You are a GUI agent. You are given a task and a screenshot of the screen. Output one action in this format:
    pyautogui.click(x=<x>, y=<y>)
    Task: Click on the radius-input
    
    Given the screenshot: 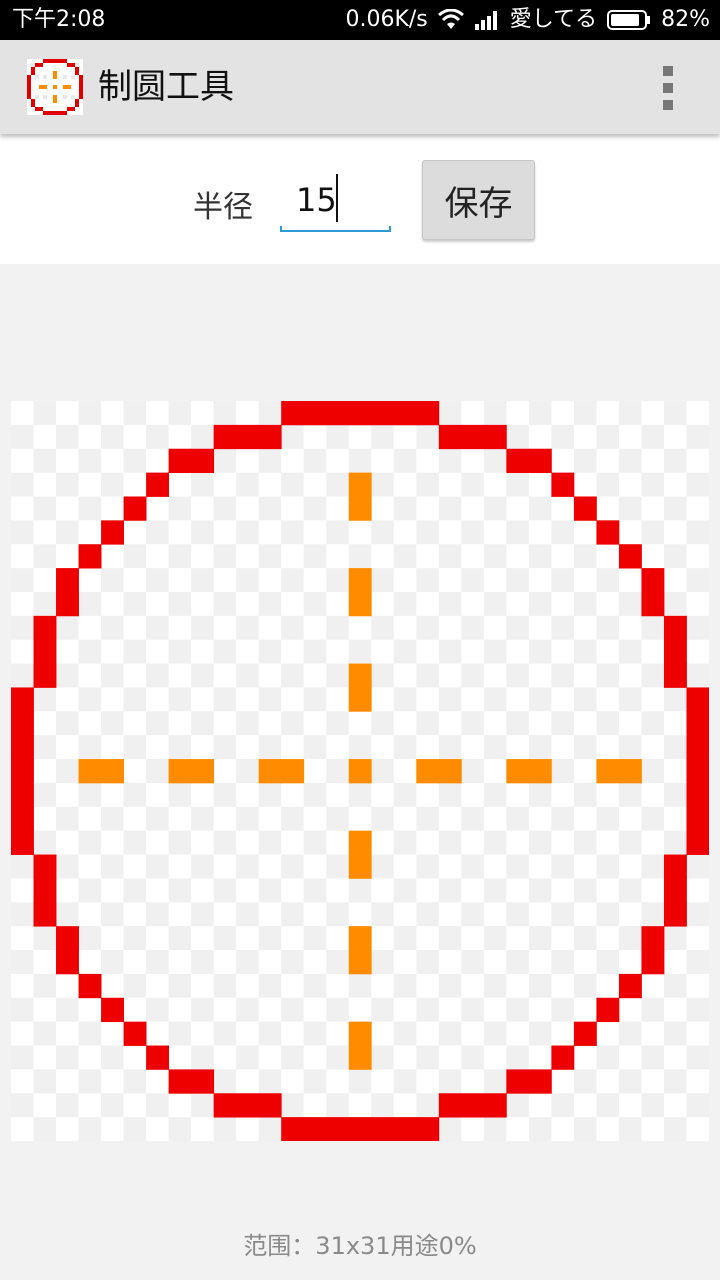 What is the action you would take?
    pyautogui.click(x=335, y=200)
    